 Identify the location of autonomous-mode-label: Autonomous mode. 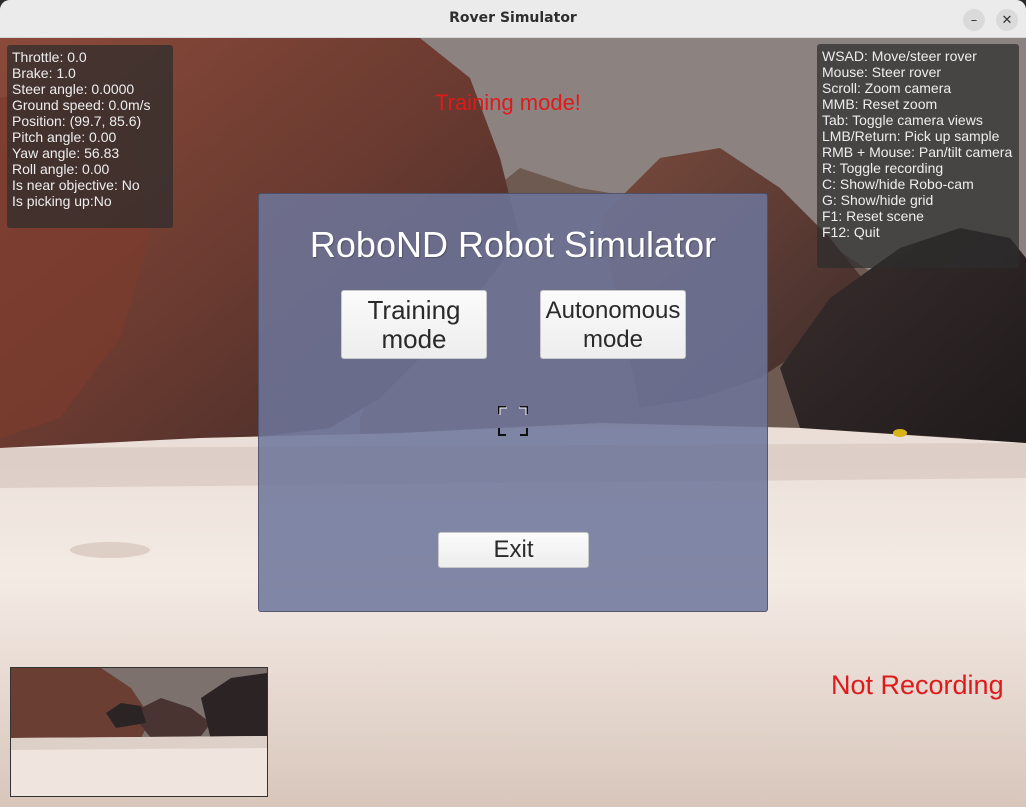
(613, 324).